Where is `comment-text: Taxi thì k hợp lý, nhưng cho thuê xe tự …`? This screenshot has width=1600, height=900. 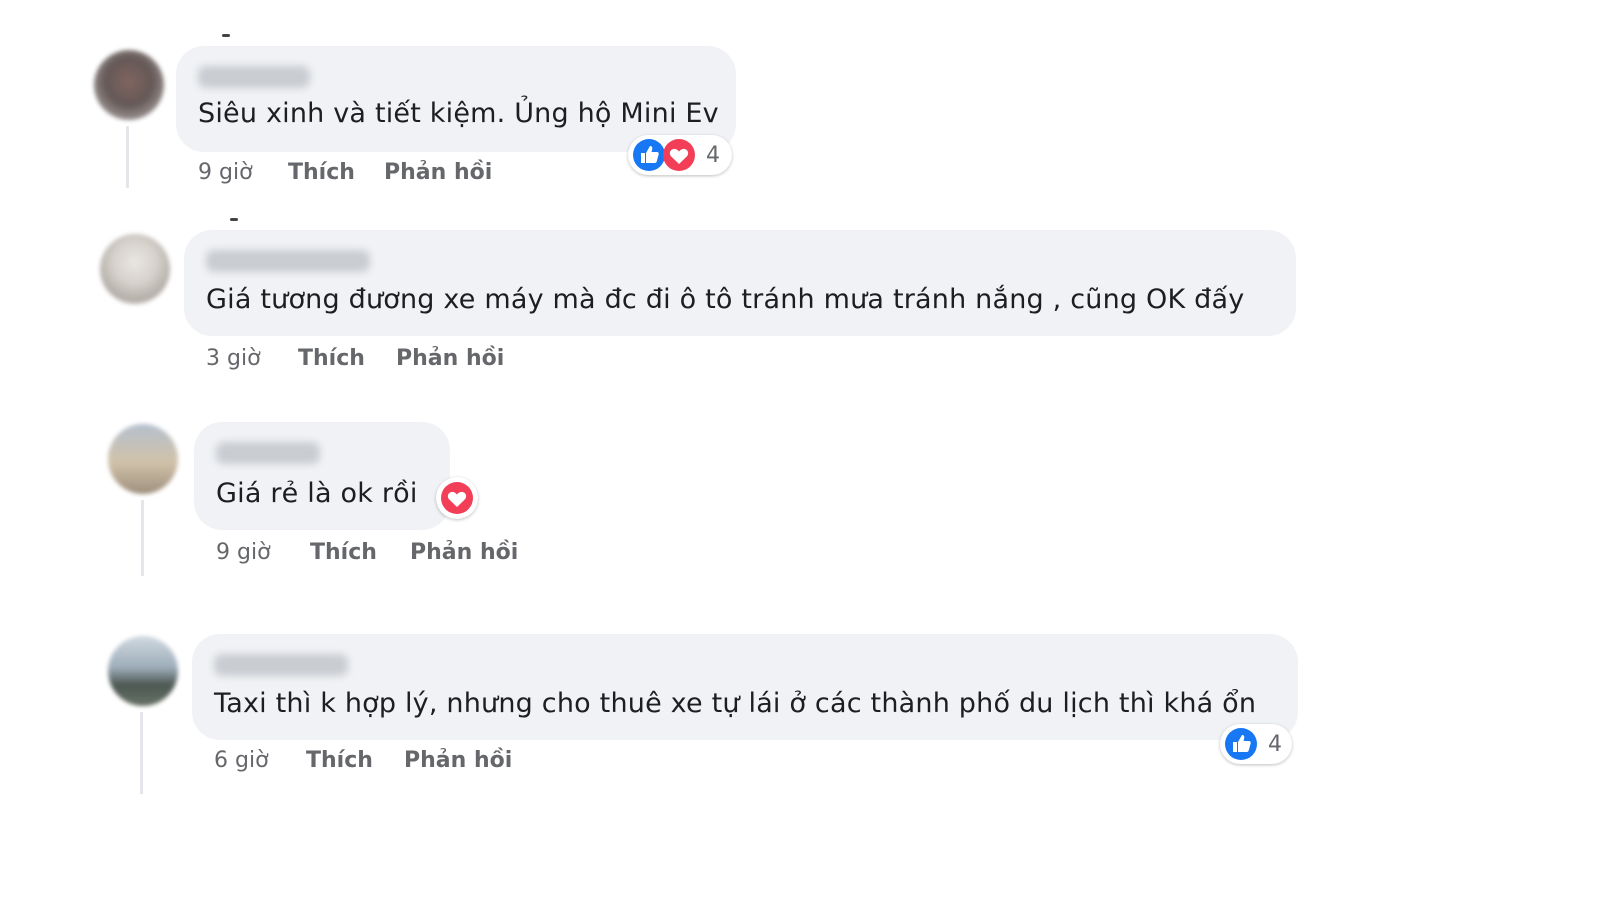 comment-text: Taxi thì k hợp lý, nhưng cho thuê xe tự … is located at coordinates (735, 703).